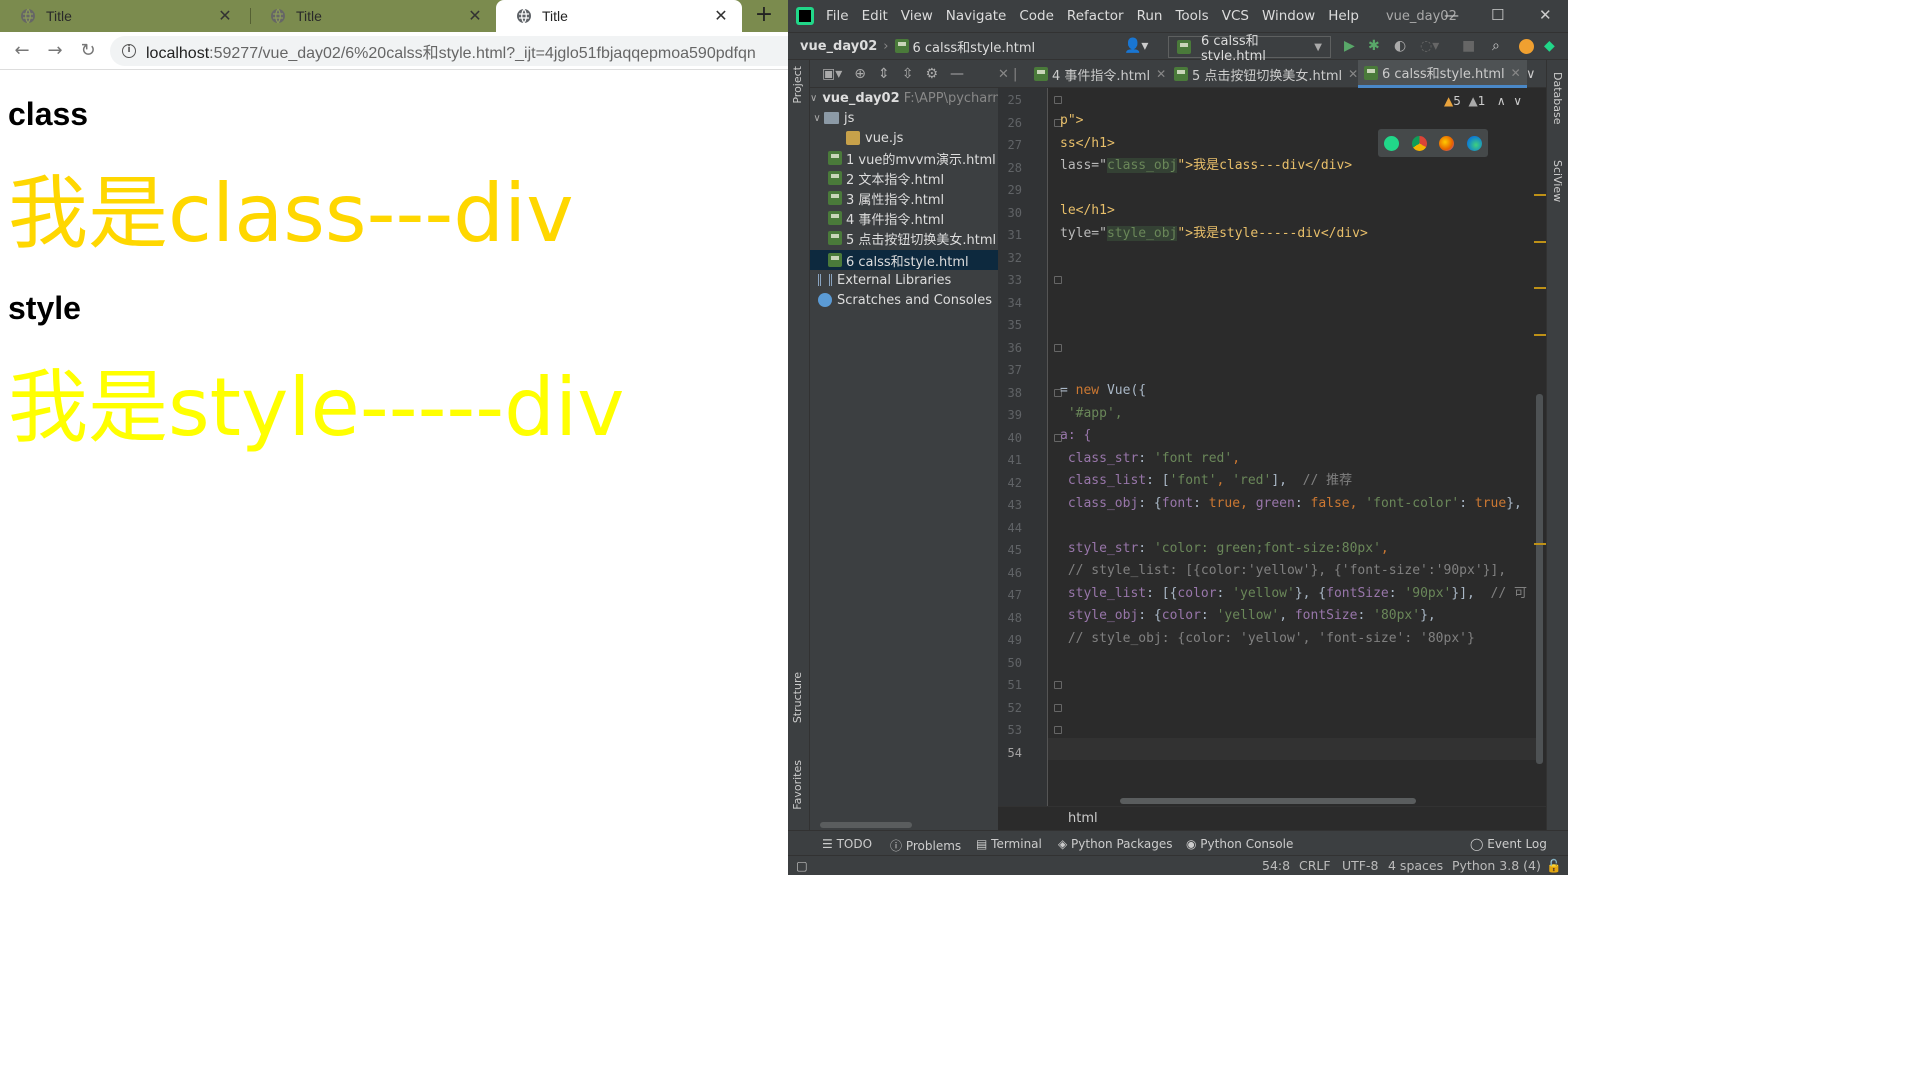  Describe the element at coordinates (1531, 74) in the screenshot. I see `tab-list-chevron-icon: ∨` at that location.